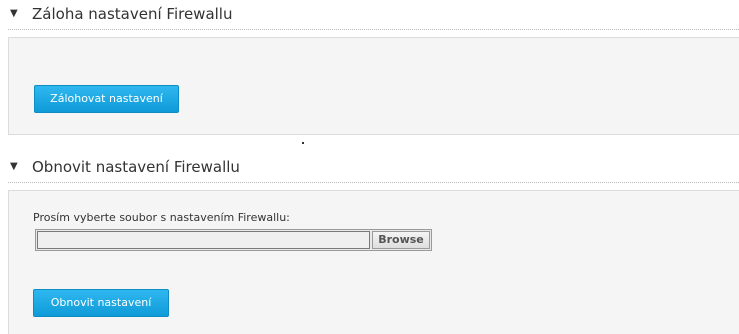 The width and height of the screenshot is (739, 334). What do you see at coordinates (373, 15) in the screenshot?
I see `backup-section-header: ▼ Záloha nastavení Firewallu` at bounding box center [373, 15].